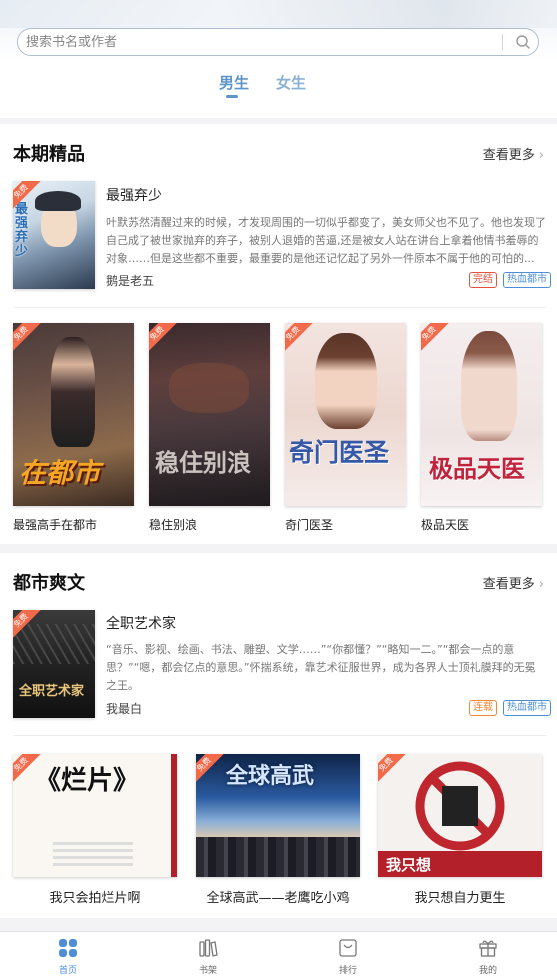 This screenshot has width=557, height=977. I want to click on search-bar, so click(278, 42).